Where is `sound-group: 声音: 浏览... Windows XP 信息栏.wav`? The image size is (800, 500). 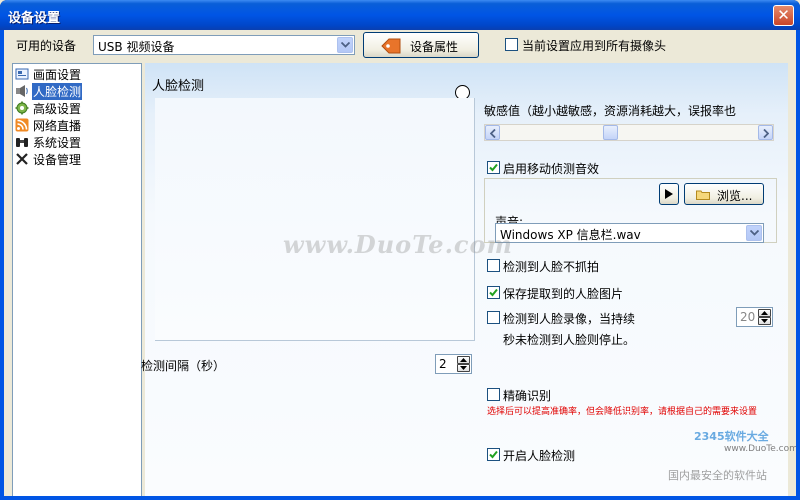
sound-group: 声音: 浏览... Windows XP 信息栏.wav is located at coordinates (630, 210).